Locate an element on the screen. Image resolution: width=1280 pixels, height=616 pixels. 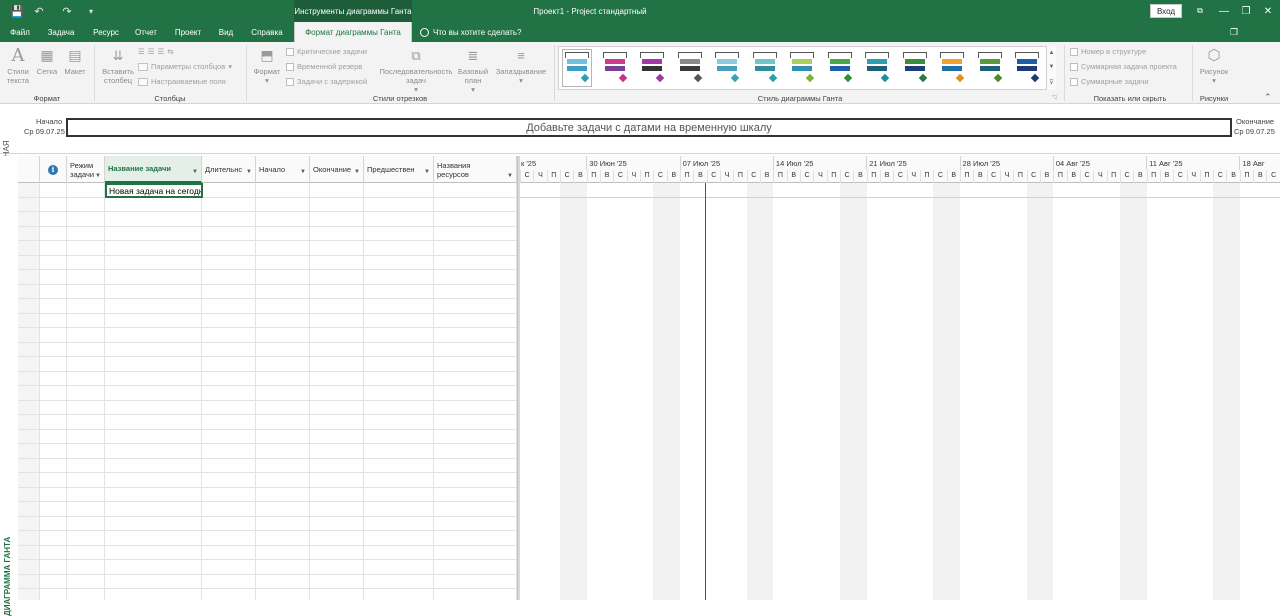
gallery-more-icon: ⊽ is located at coordinates (1051, 82).